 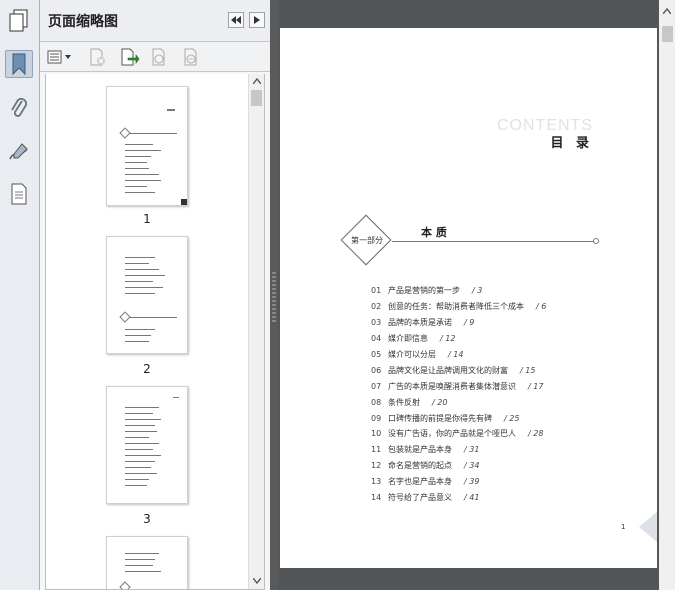 What do you see at coordinates (376, 323) in the screenshot?
I see `toc-number: 03` at bounding box center [376, 323].